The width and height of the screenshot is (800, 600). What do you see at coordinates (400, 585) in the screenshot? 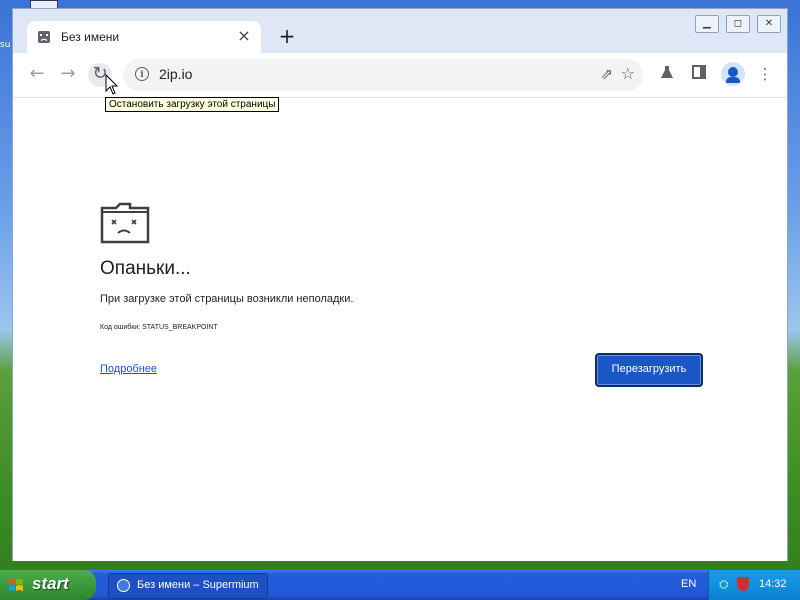
I see `taskbar: start Без имени – Supermium EN ⛭ 14:32` at bounding box center [400, 585].